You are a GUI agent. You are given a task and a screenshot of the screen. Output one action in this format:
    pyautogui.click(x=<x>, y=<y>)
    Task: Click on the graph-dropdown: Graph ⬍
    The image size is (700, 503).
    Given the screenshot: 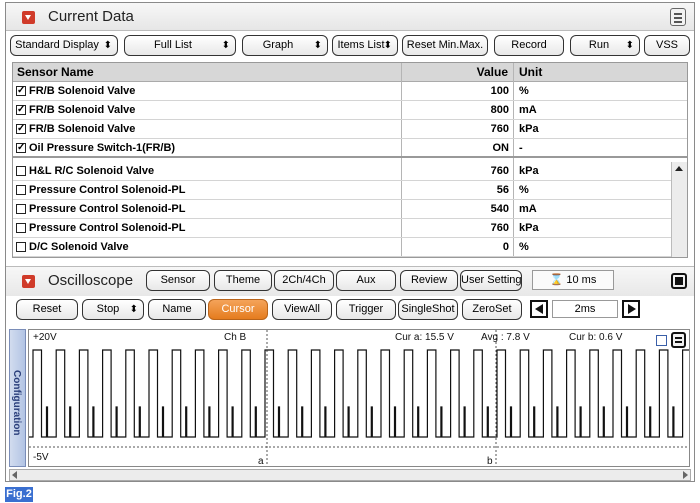 What is the action you would take?
    pyautogui.click(x=285, y=45)
    